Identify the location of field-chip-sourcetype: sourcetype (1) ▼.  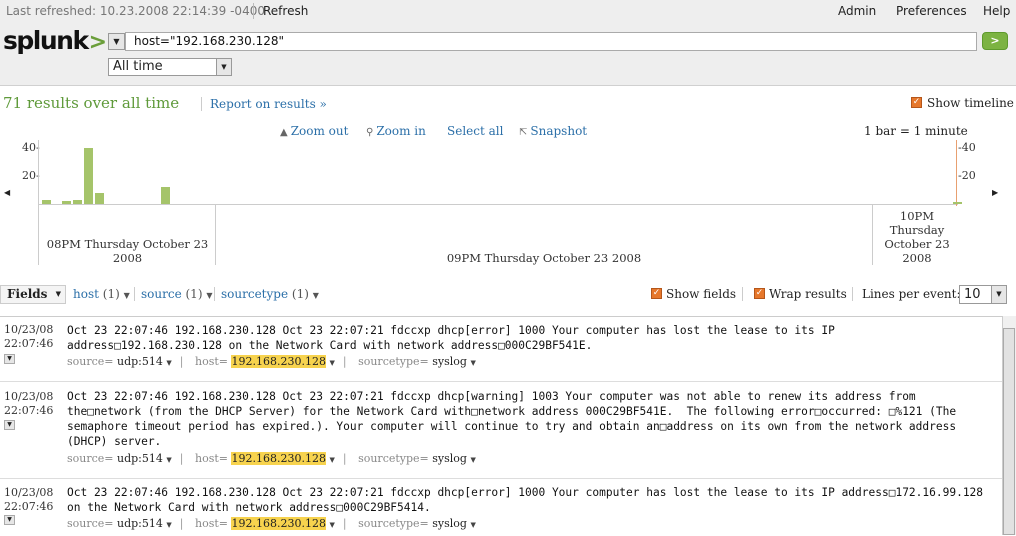
(270, 294).